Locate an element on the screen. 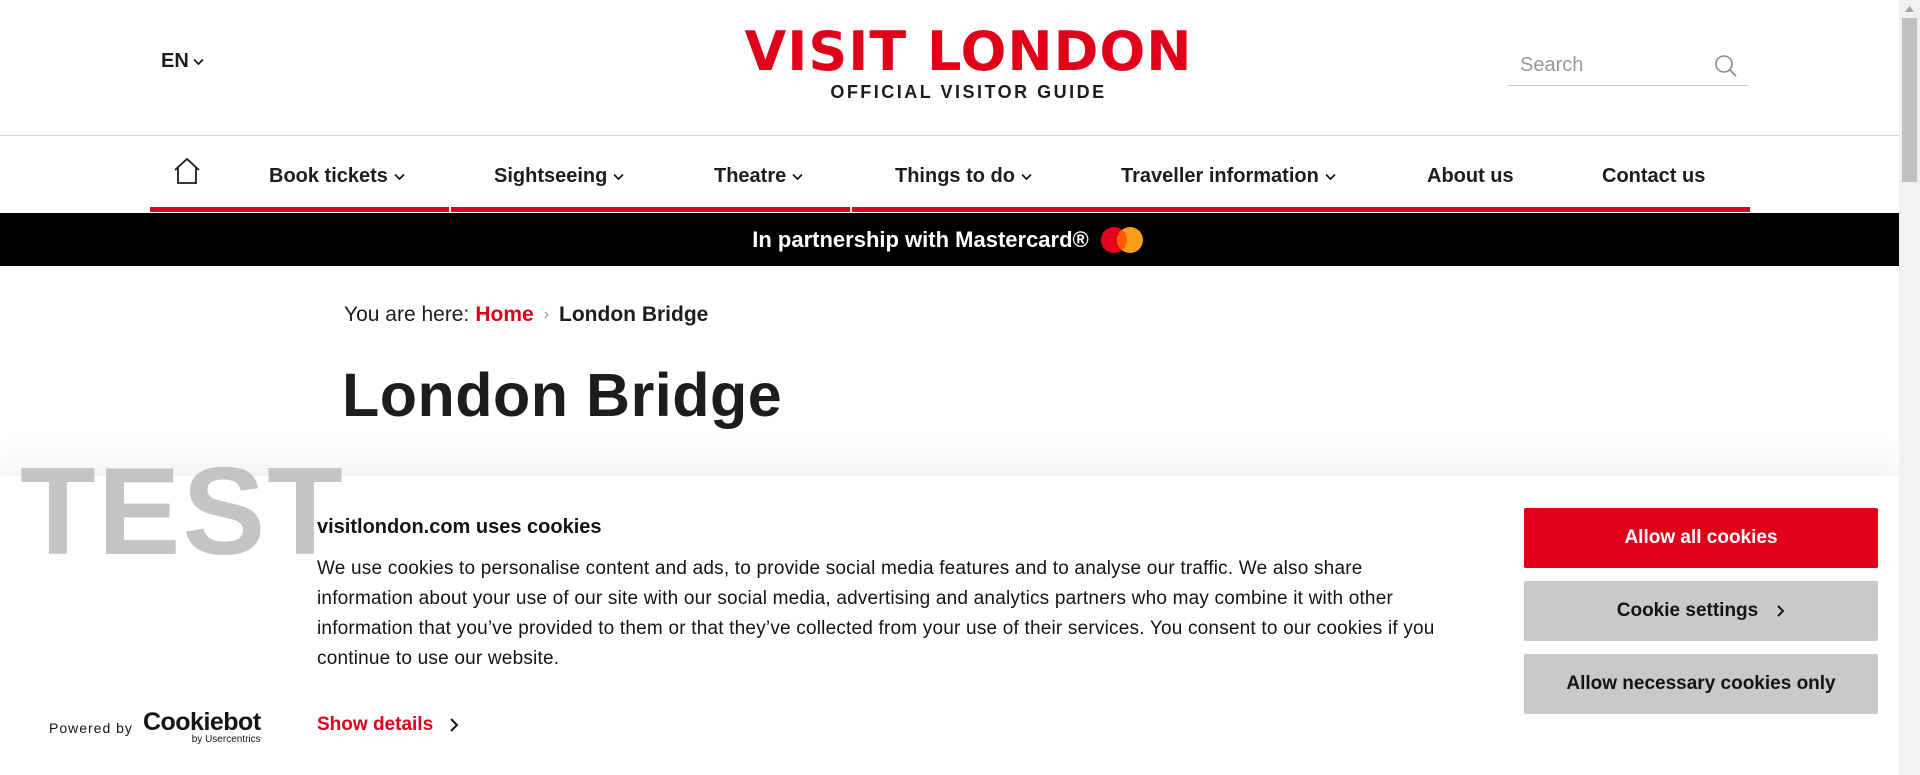  search-input is located at coordinates (1603, 65).